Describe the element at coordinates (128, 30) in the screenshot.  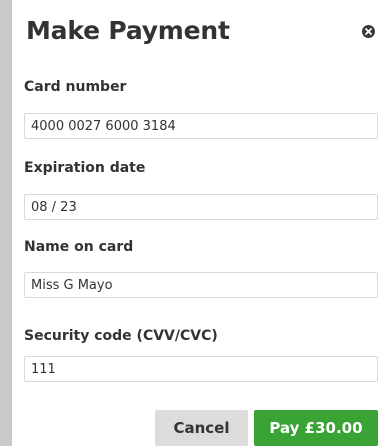
I see `dialog-title: Make Payment` at that location.